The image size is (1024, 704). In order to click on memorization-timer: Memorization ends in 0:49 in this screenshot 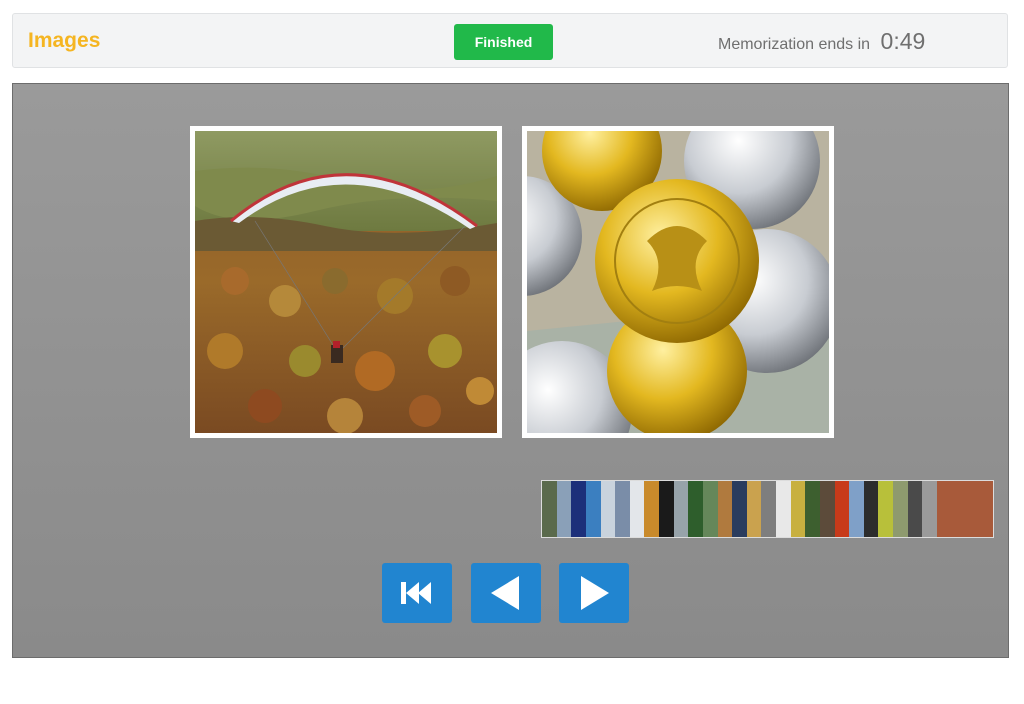, I will do `click(821, 41)`.